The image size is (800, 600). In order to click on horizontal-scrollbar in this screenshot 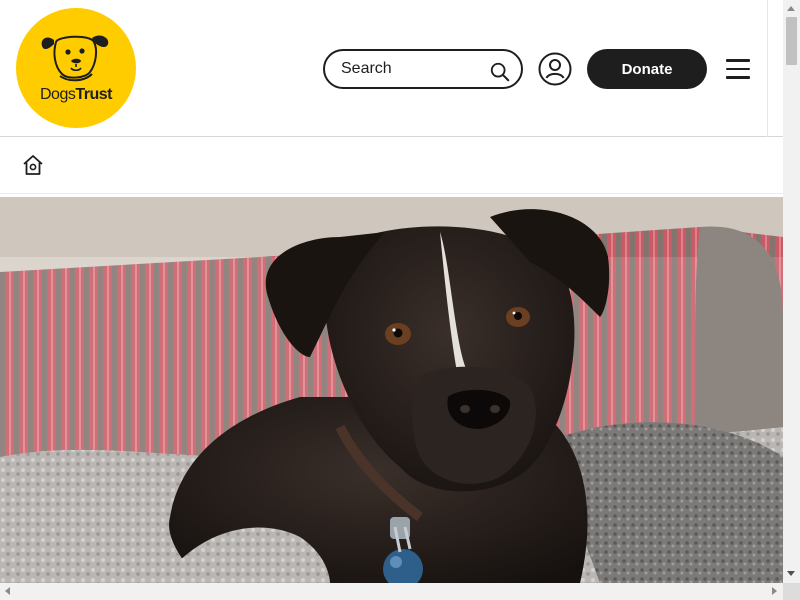, I will do `click(391, 591)`.